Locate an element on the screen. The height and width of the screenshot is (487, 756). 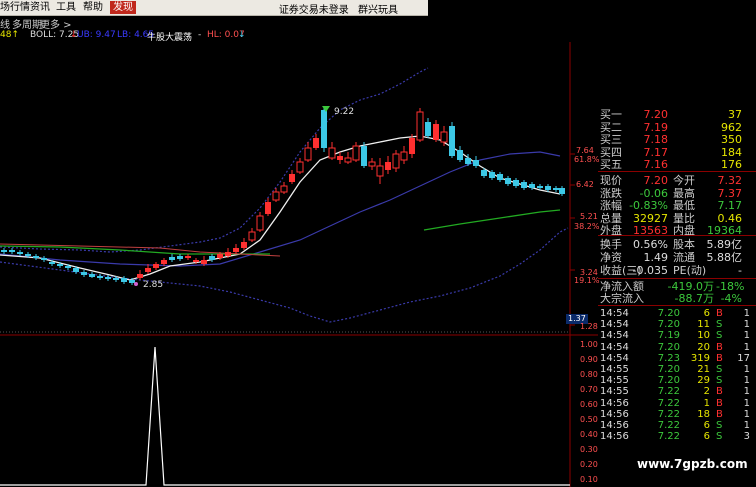
trade-price: 7.22 is located at coordinates (668, 392).